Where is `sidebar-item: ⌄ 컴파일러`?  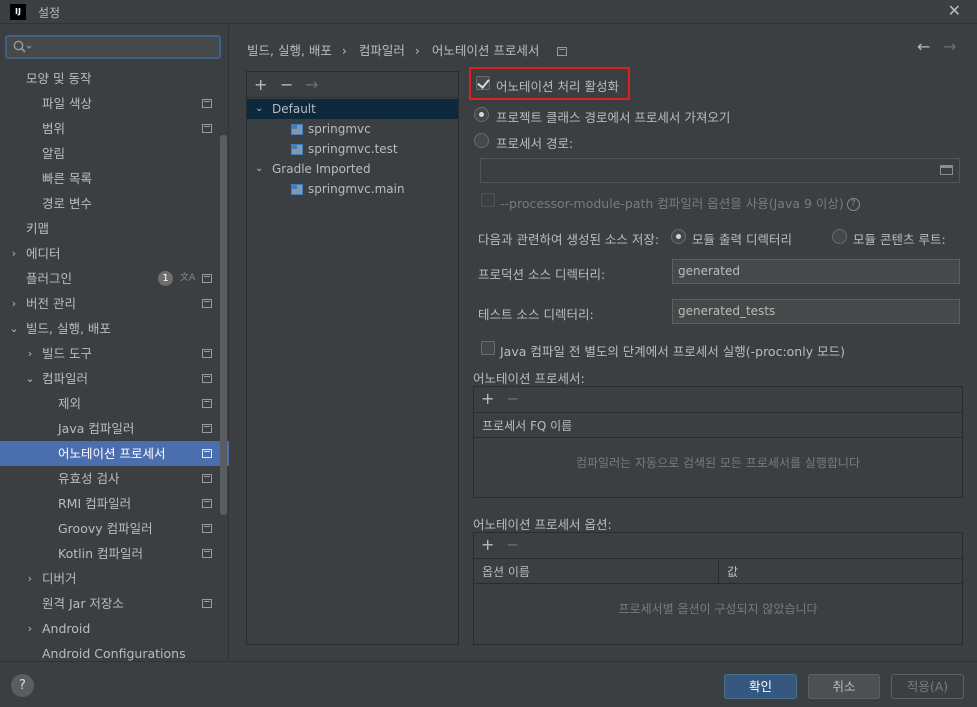 sidebar-item: ⌄ 컴파일러 is located at coordinates (114, 378).